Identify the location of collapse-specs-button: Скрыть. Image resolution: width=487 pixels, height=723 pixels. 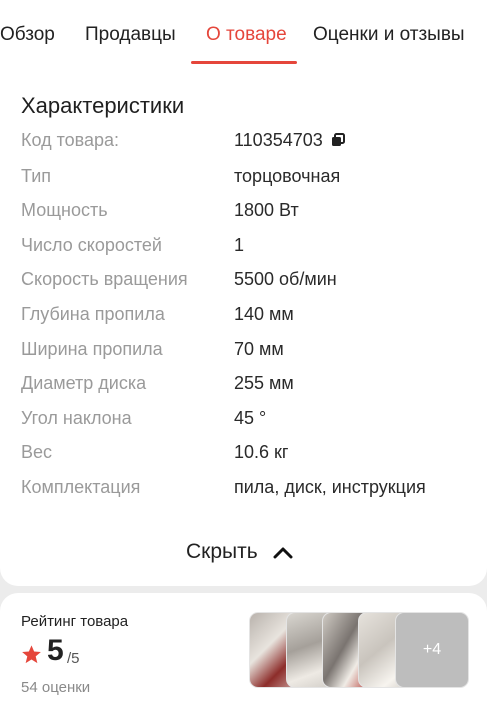
(240, 552).